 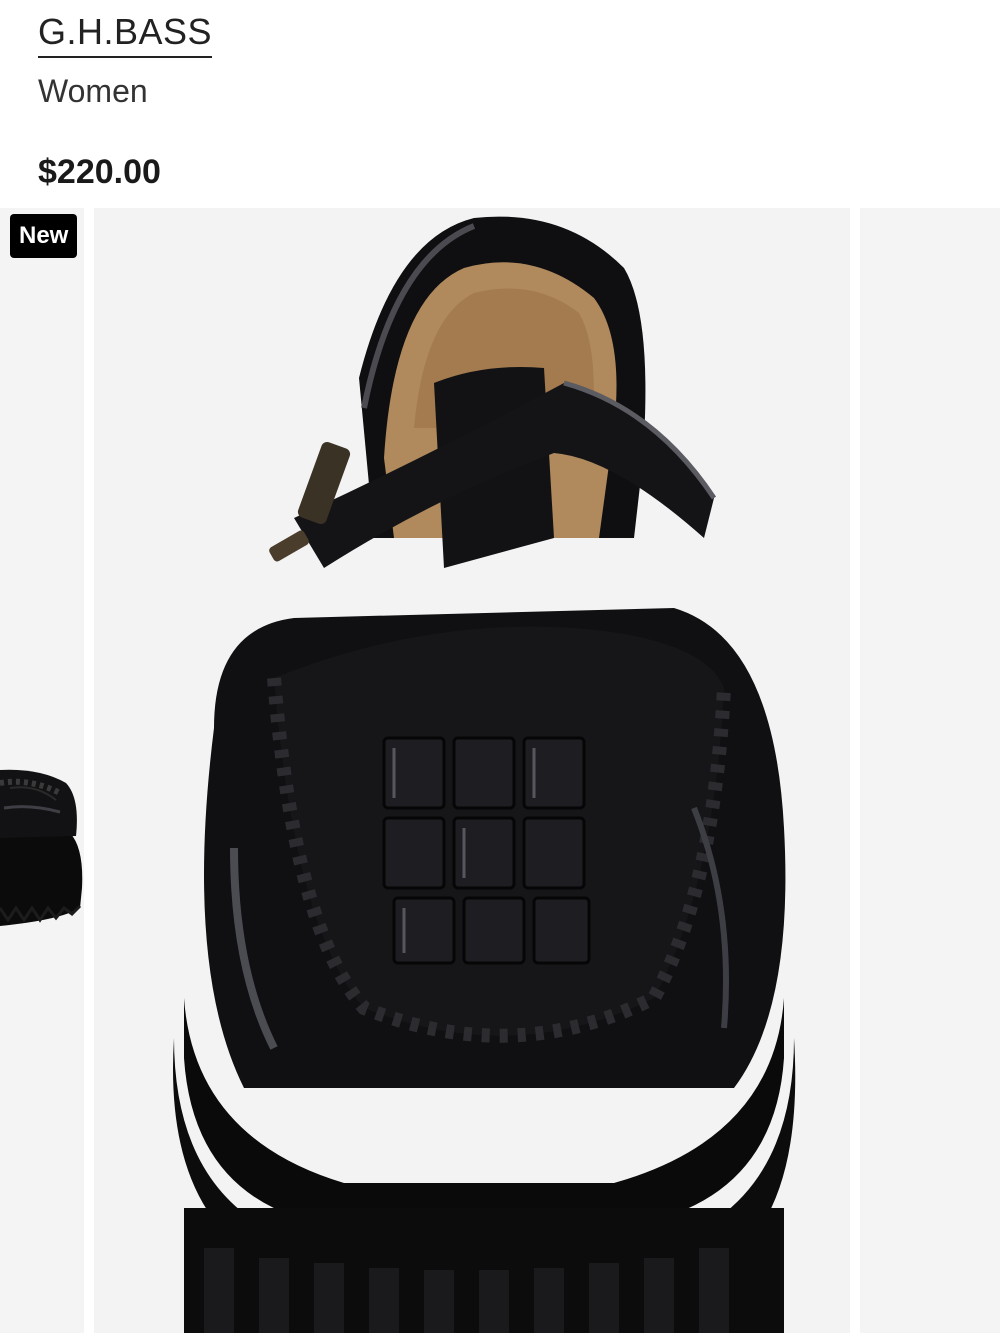 What do you see at coordinates (93, 91) in the screenshot?
I see `product-category: Women` at bounding box center [93, 91].